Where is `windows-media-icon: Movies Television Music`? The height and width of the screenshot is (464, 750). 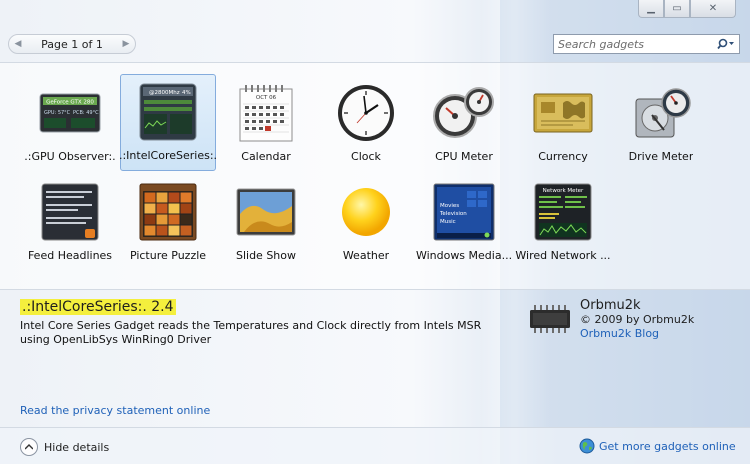
windows-media-icon: Movies Television Music is located at coordinates (464, 212).